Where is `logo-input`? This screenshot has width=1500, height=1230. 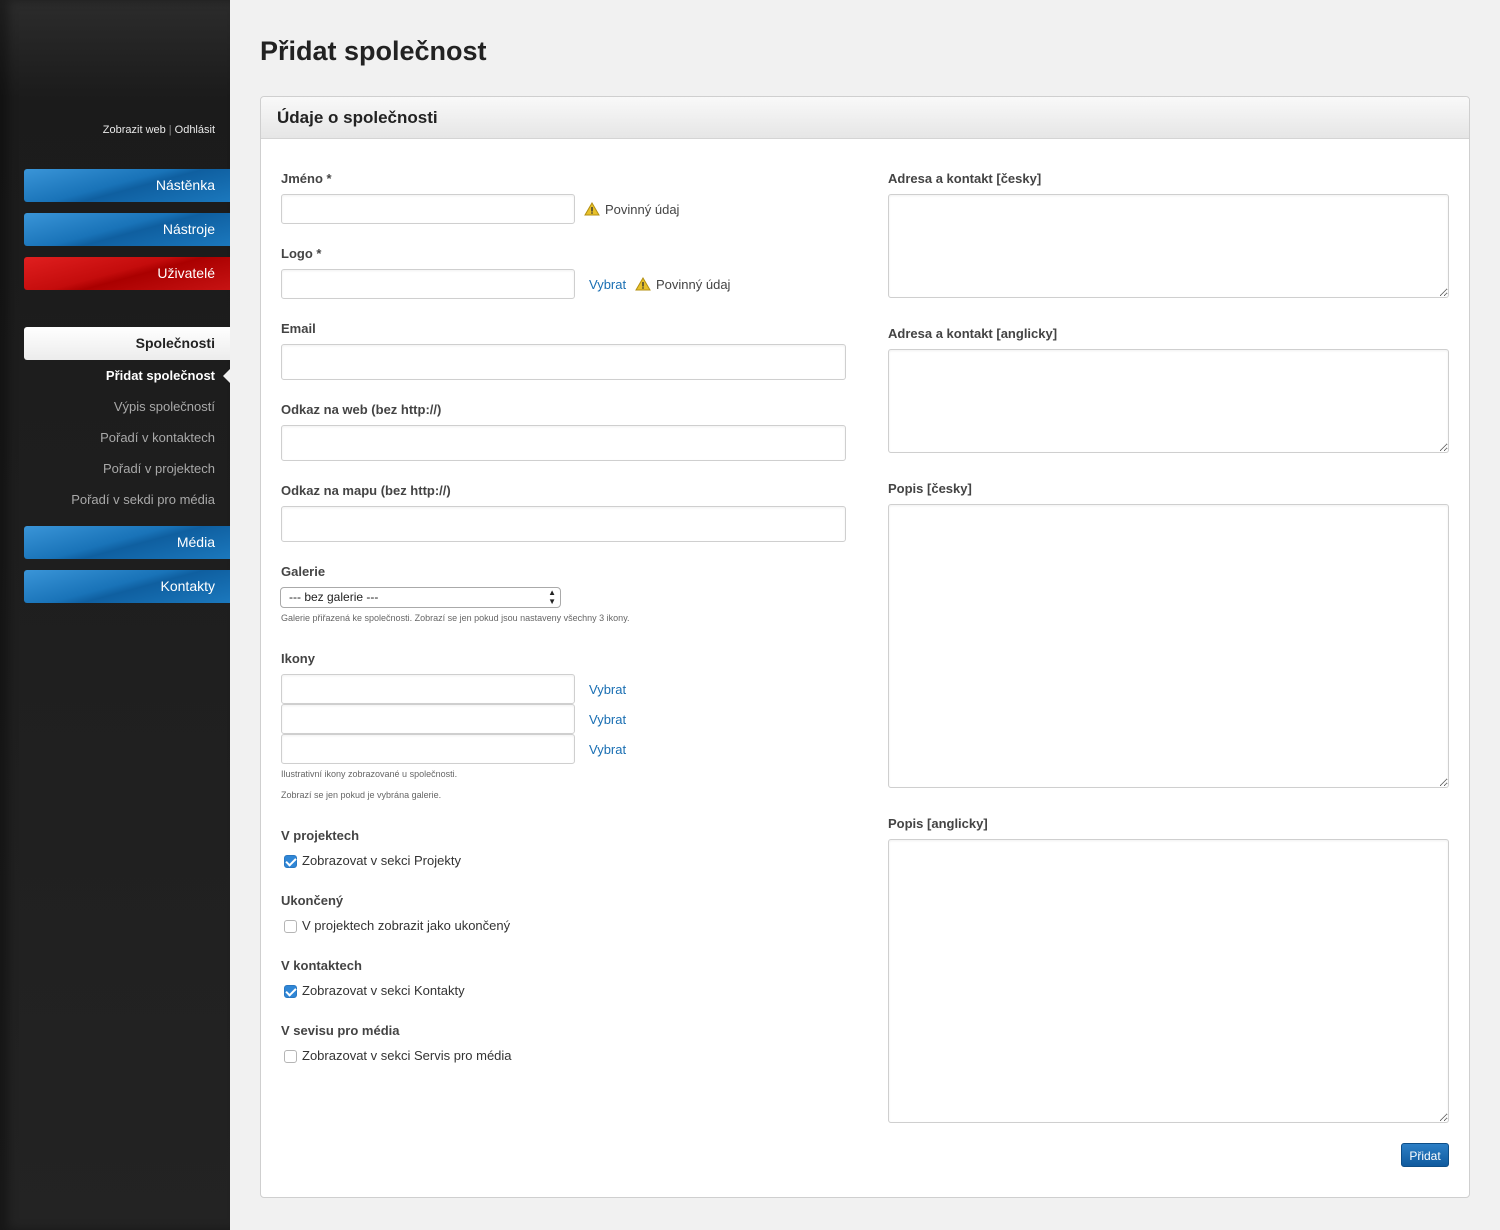
logo-input is located at coordinates (428, 284).